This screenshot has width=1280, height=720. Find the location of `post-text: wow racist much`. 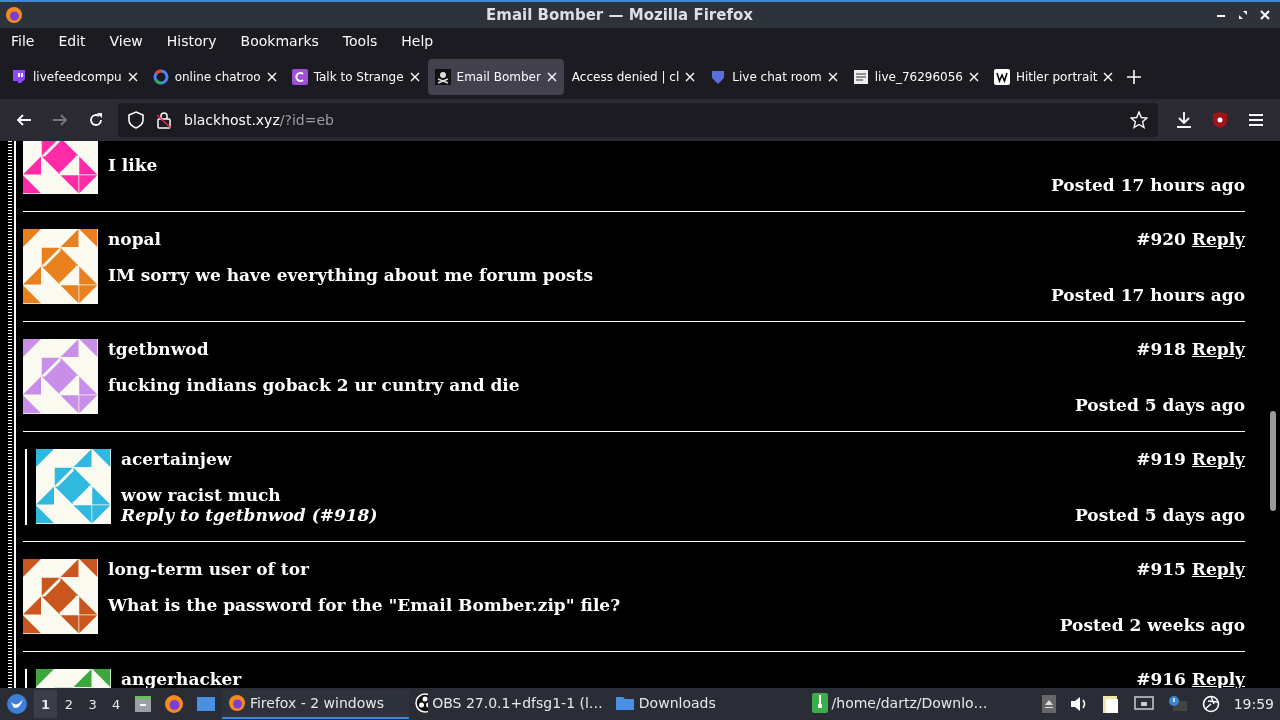

post-text: wow racist much is located at coordinates (201, 494).